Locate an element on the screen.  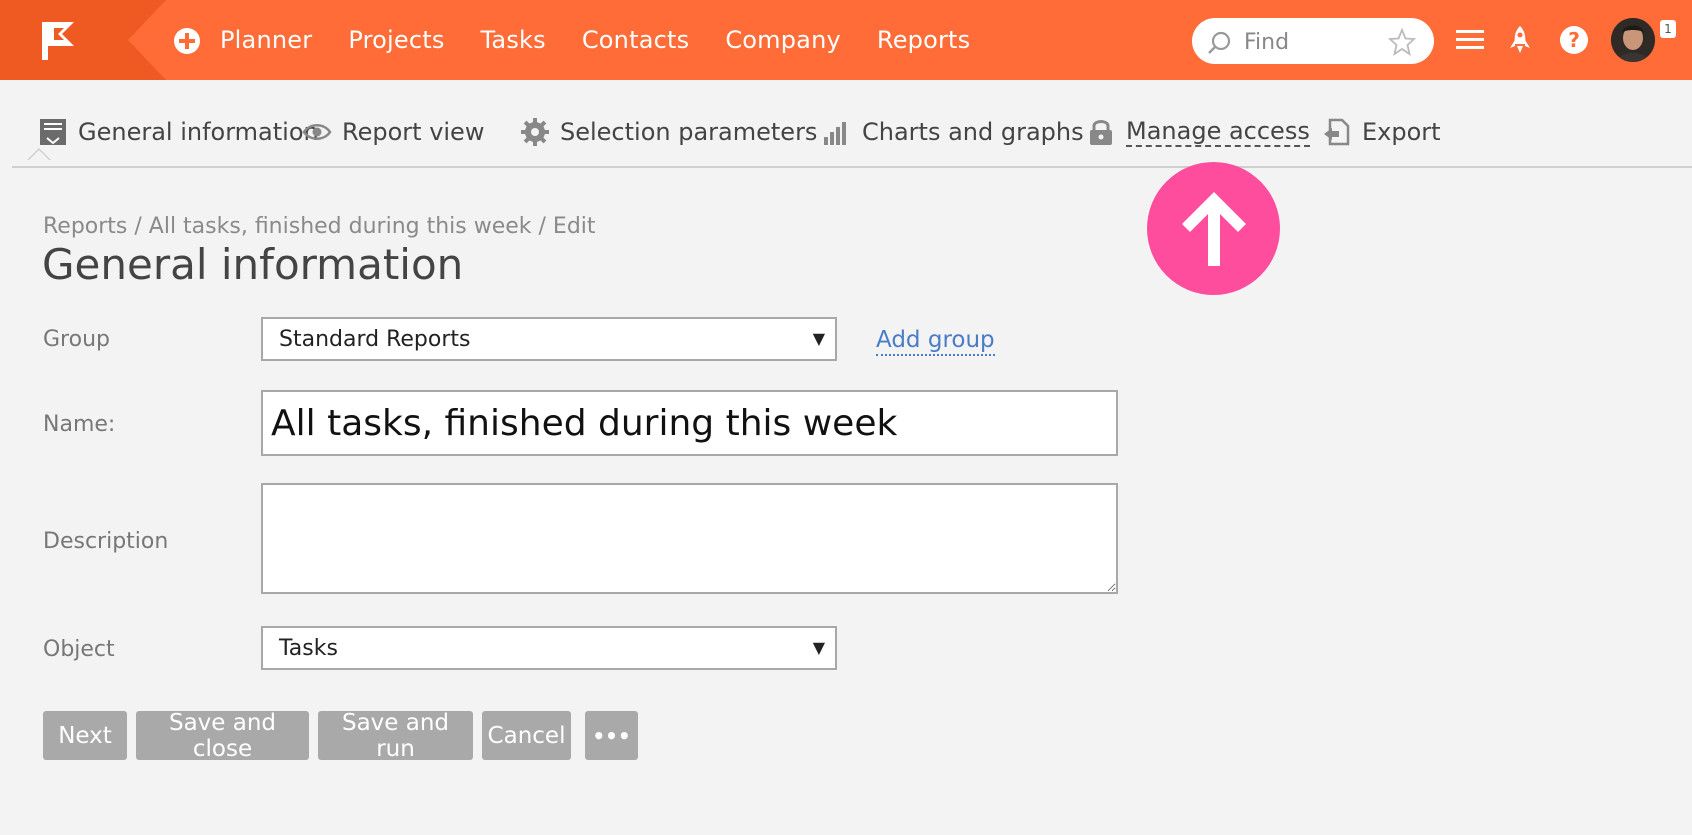
lock-icon is located at coordinates (1101, 132).